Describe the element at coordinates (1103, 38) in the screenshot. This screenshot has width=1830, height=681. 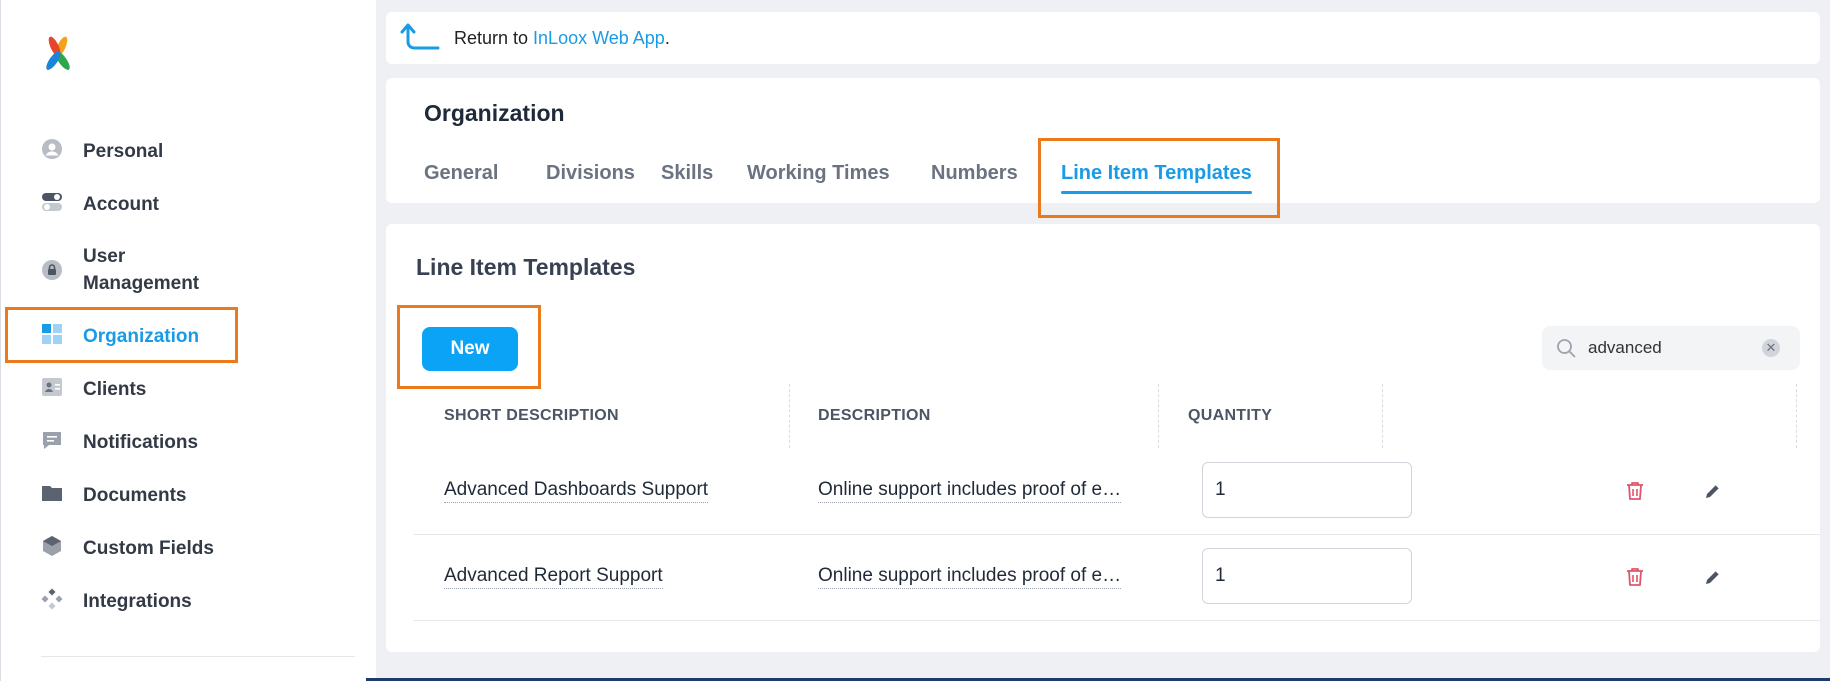
I see `return-bar: Return to InLoox Web App .` at that location.